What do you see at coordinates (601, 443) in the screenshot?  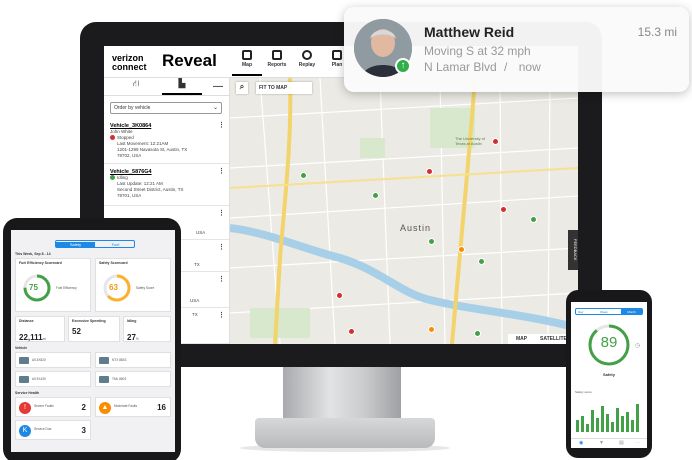 I see `vehicle-icon: ▼` at bounding box center [601, 443].